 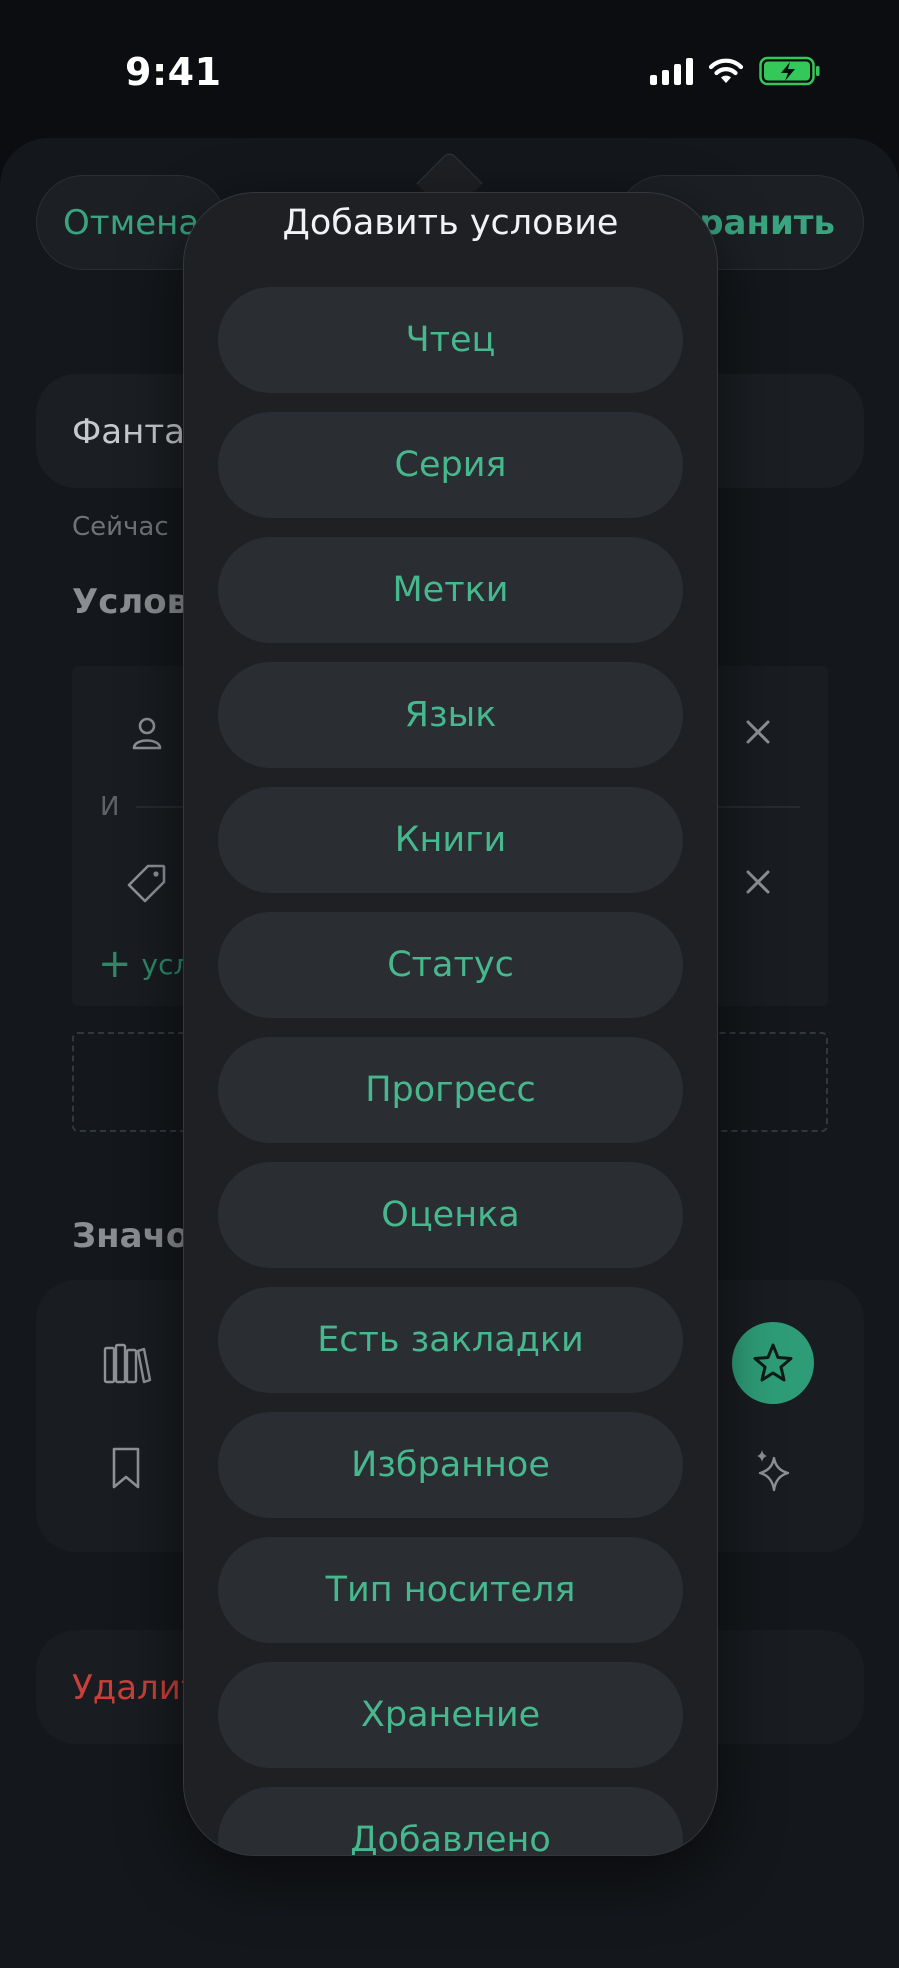 What do you see at coordinates (726, 70) in the screenshot?
I see `wifi-icon` at bounding box center [726, 70].